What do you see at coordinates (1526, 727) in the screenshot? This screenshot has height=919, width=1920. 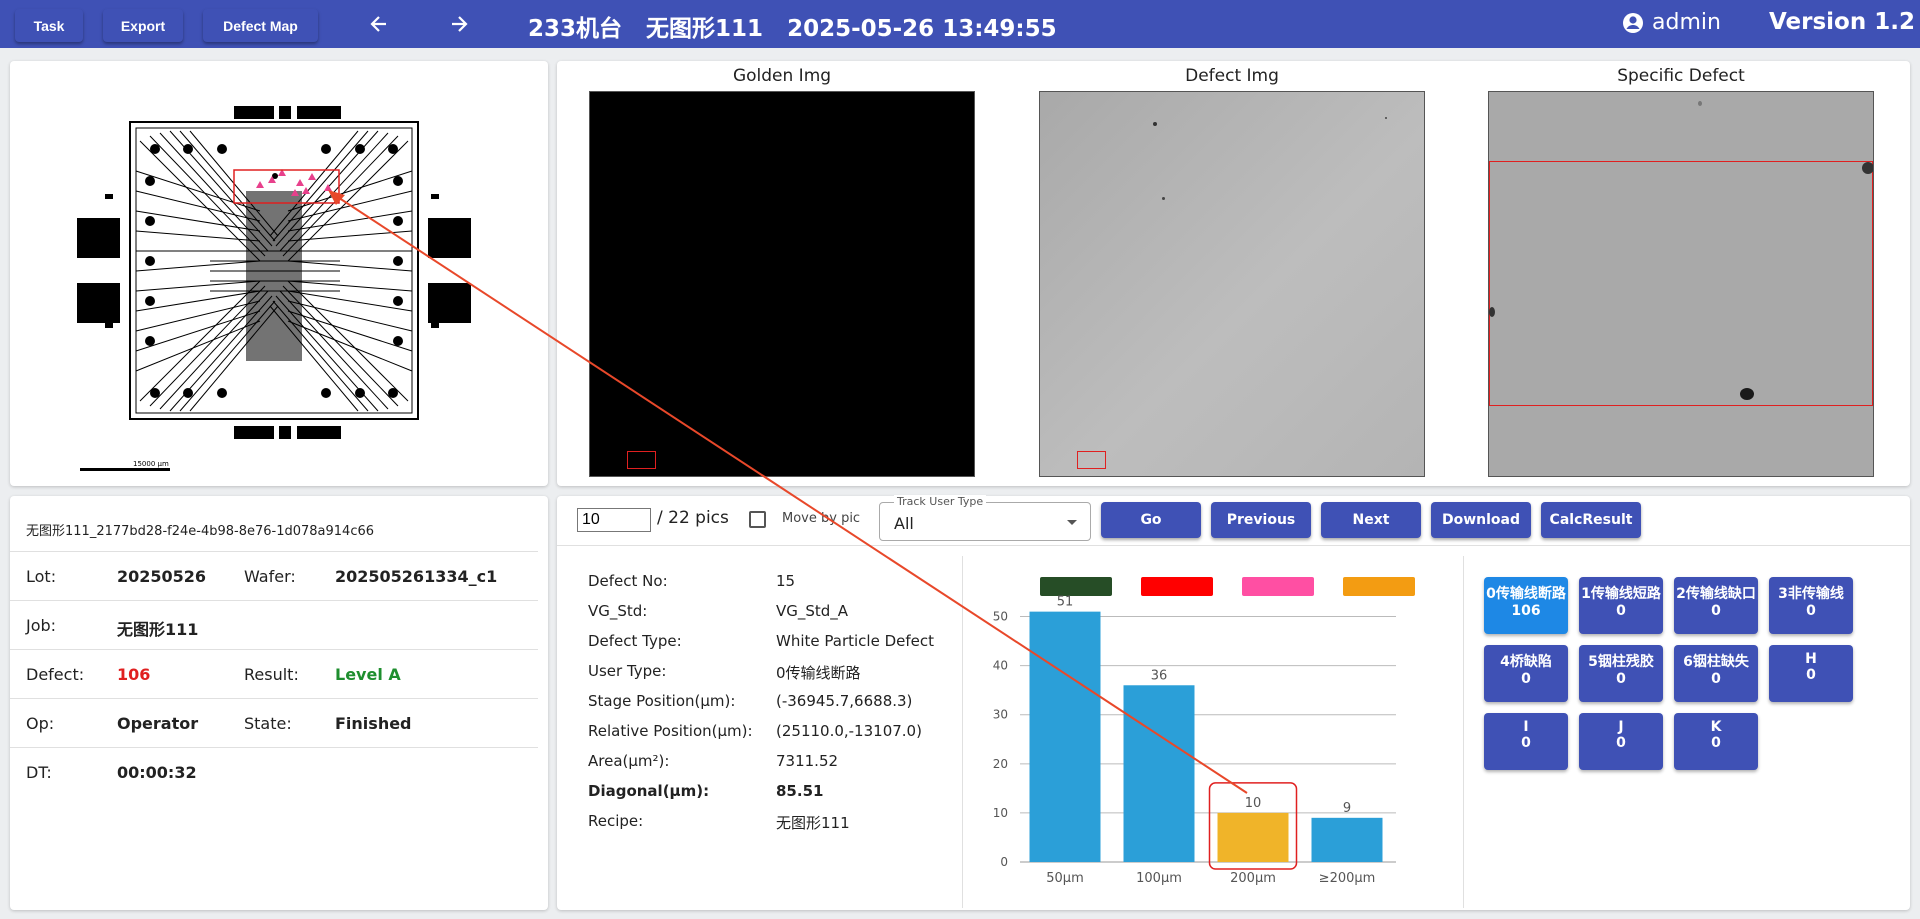 I see `class-name: I` at bounding box center [1526, 727].